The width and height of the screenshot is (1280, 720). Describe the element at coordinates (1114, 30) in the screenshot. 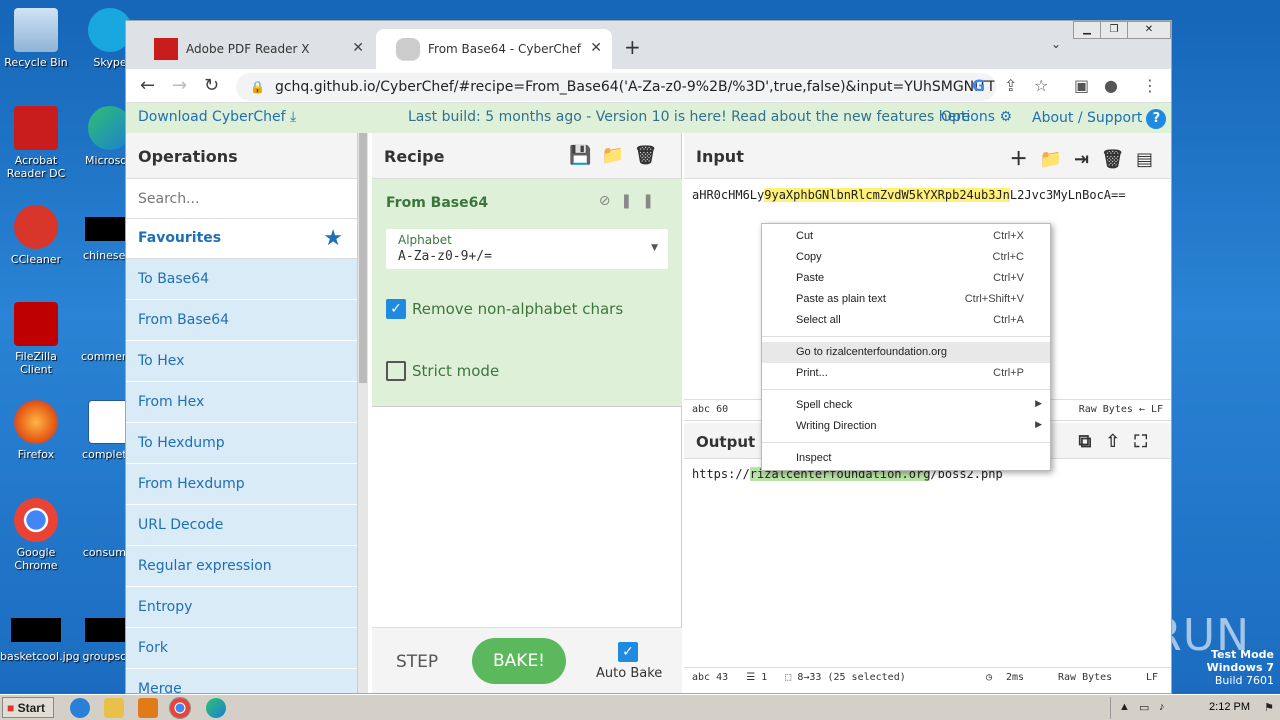

I see `maximize-icon: ❐` at that location.